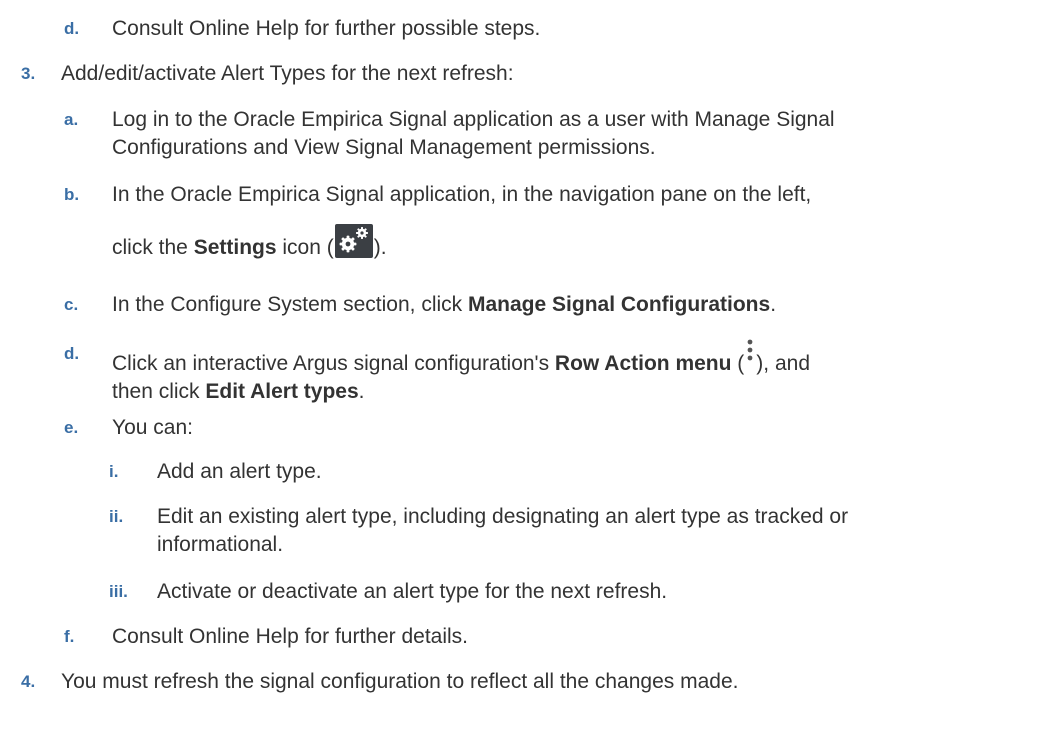 Image resolution: width=1043 pixels, height=741 pixels. Describe the element at coordinates (152, 427) in the screenshot. I see `step-text: You can:` at that location.